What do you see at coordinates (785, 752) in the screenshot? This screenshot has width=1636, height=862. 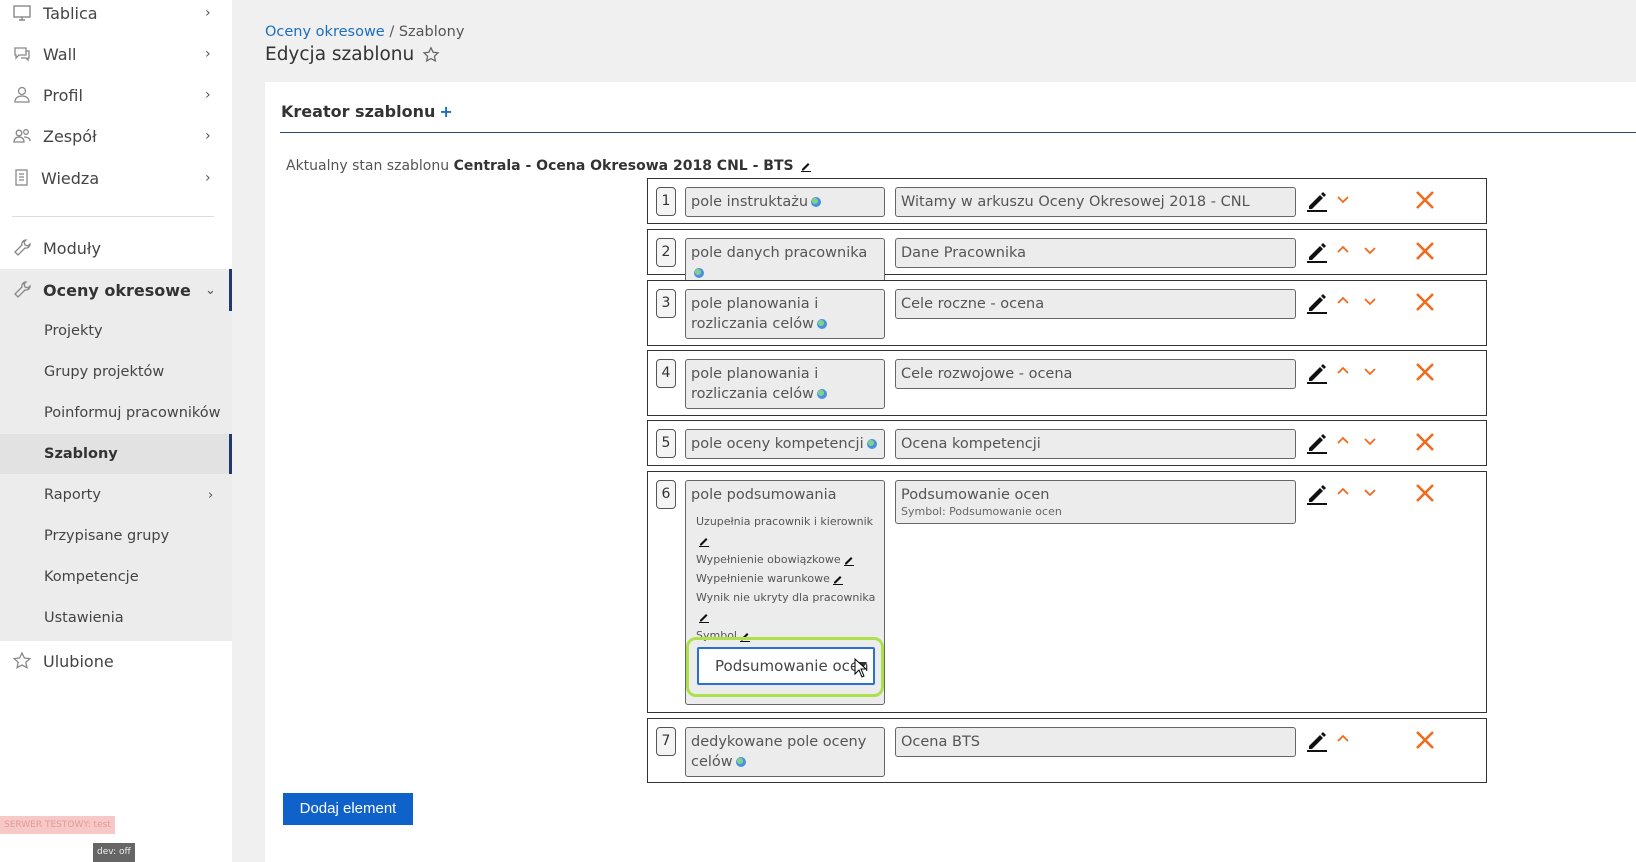 I see `element-type: dedykowane pole oceny celów` at bounding box center [785, 752].